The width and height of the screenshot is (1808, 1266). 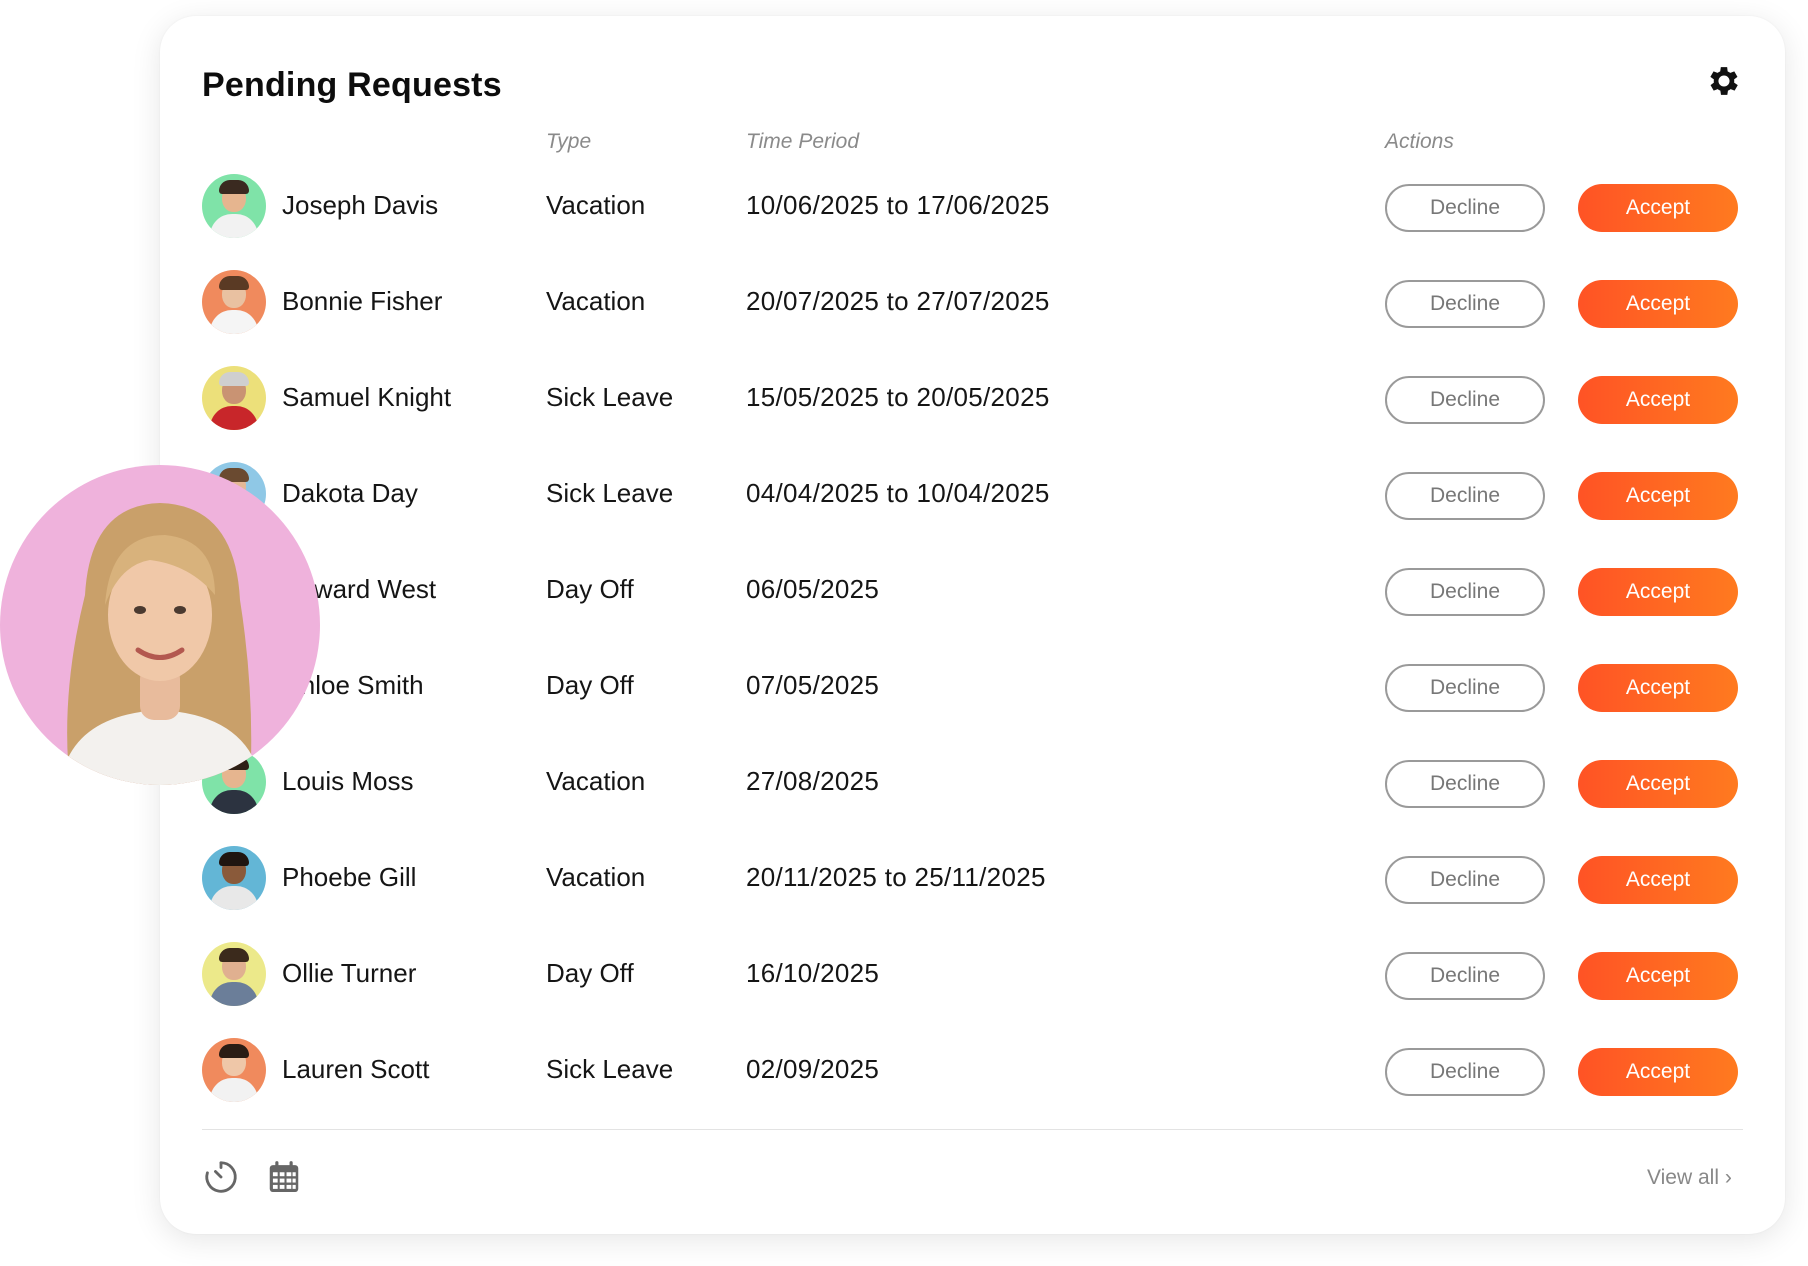 What do you see at coordinates (350, 493) in the screenshot?
I see `employee-name: Dakota Day` at bounding box center [350, 493].